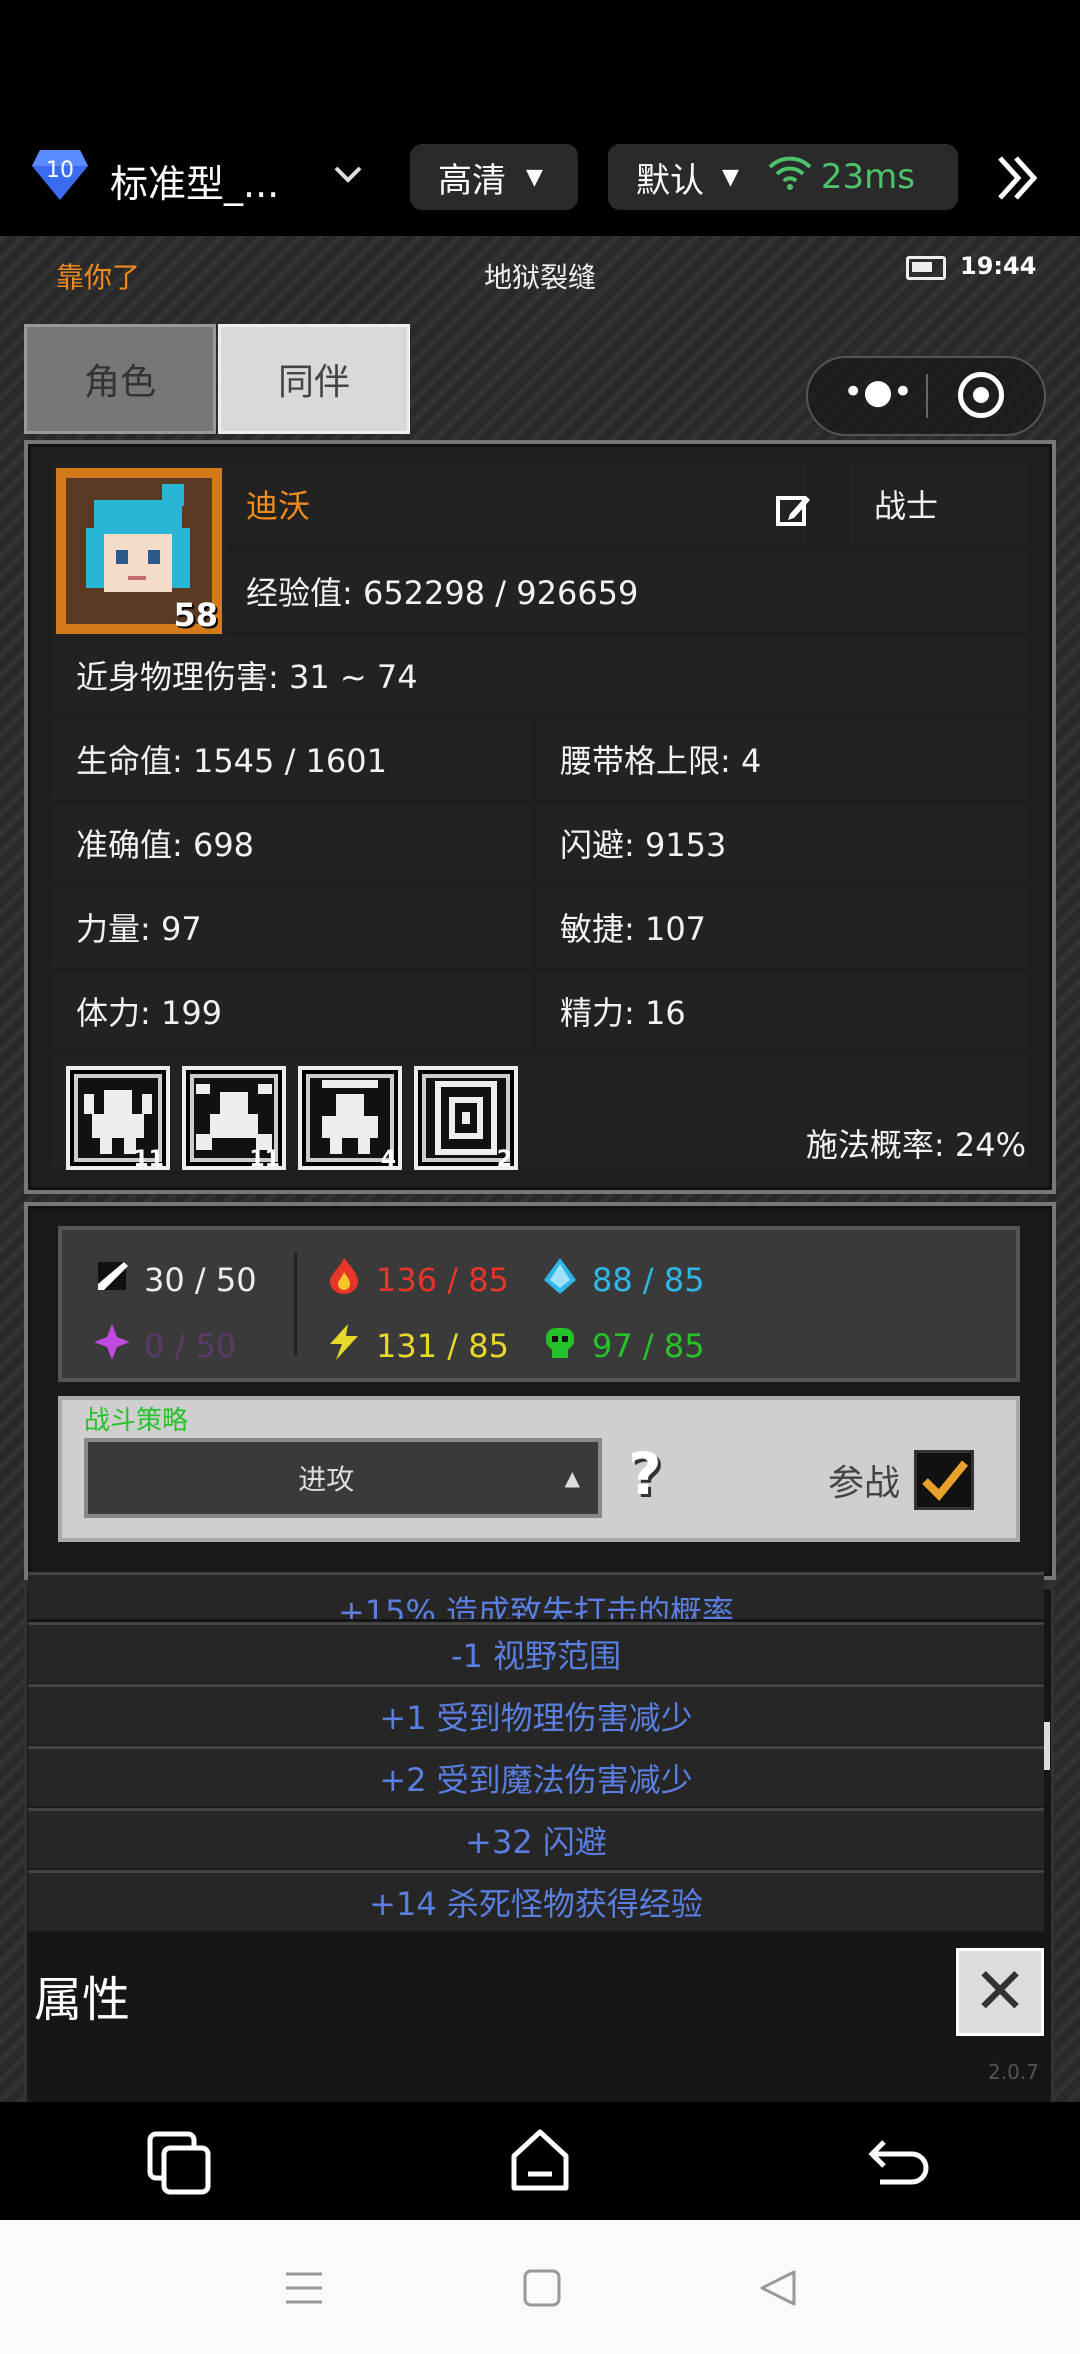 This screenshot has width=1080, height=2354. Describe the element at coordinates (998, 266) in the screenshot. I see `clock: 19:44` at that location.